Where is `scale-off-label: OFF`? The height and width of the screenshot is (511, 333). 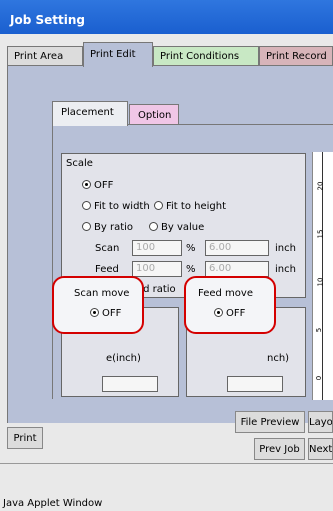
scale-off-label: OFF is located at coordinates (104, 185).